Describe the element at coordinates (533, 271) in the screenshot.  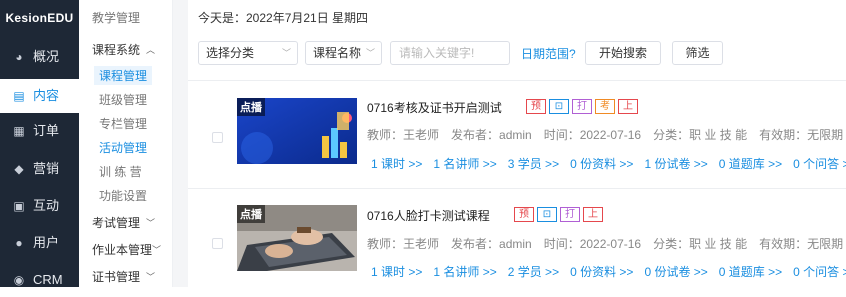
I see `course-stat-link: 2 学员 >>` at that location.